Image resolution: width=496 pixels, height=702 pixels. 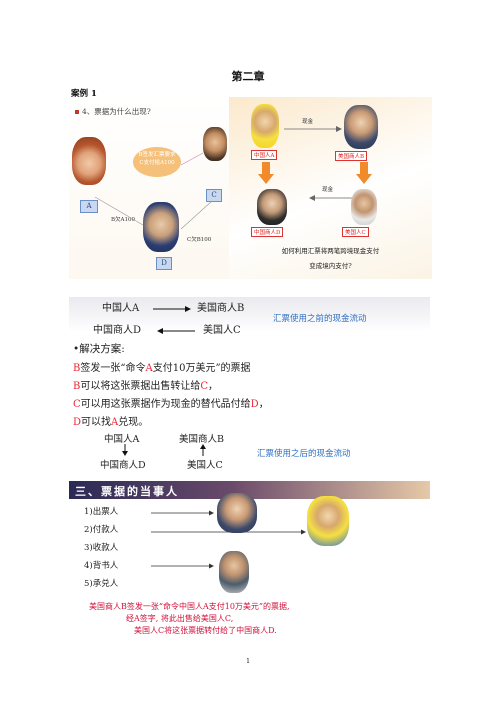 I want to click on arrow-a-to-b-icon, so click(x=313, y=129).